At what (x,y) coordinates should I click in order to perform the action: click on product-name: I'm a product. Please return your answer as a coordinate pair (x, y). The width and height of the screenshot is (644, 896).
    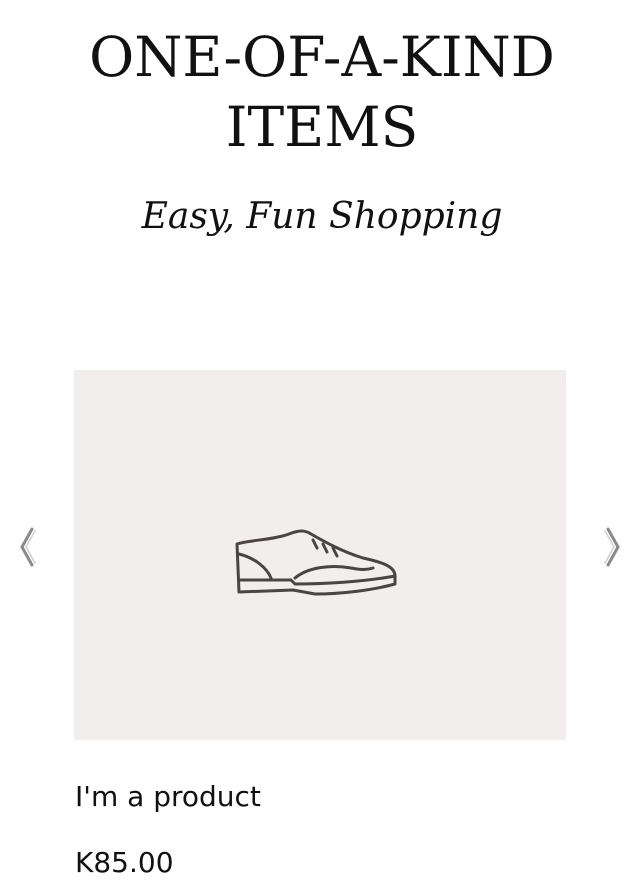
    Looking at the image, I should click on (168, 797).